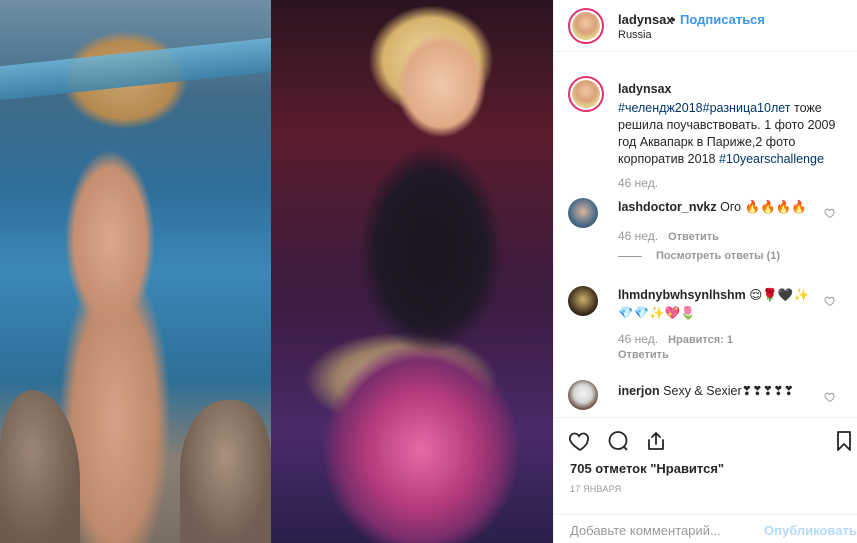 This screenshot has height=543, width=857. I want to click on comment-likes: Нравится: 1, so click(700, 340).